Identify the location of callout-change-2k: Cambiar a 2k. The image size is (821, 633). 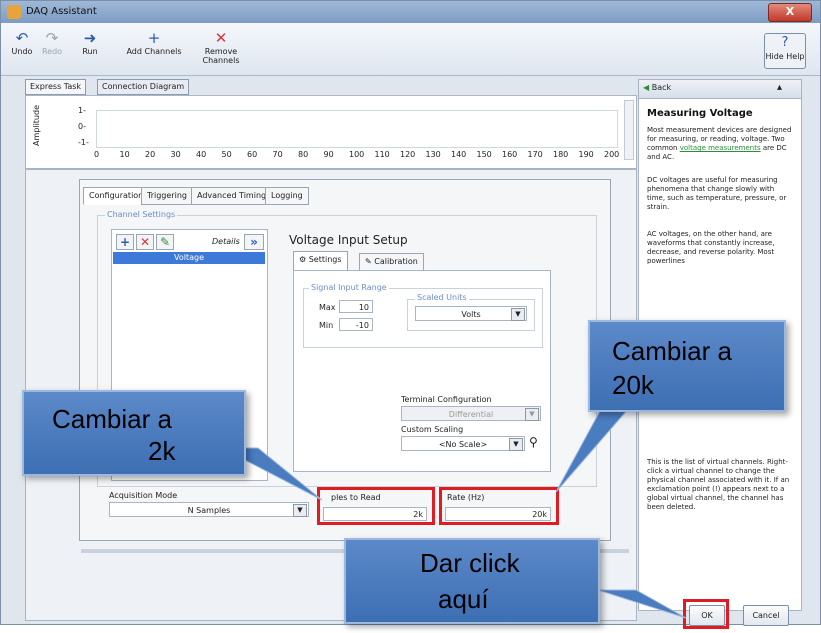
(134, 433).